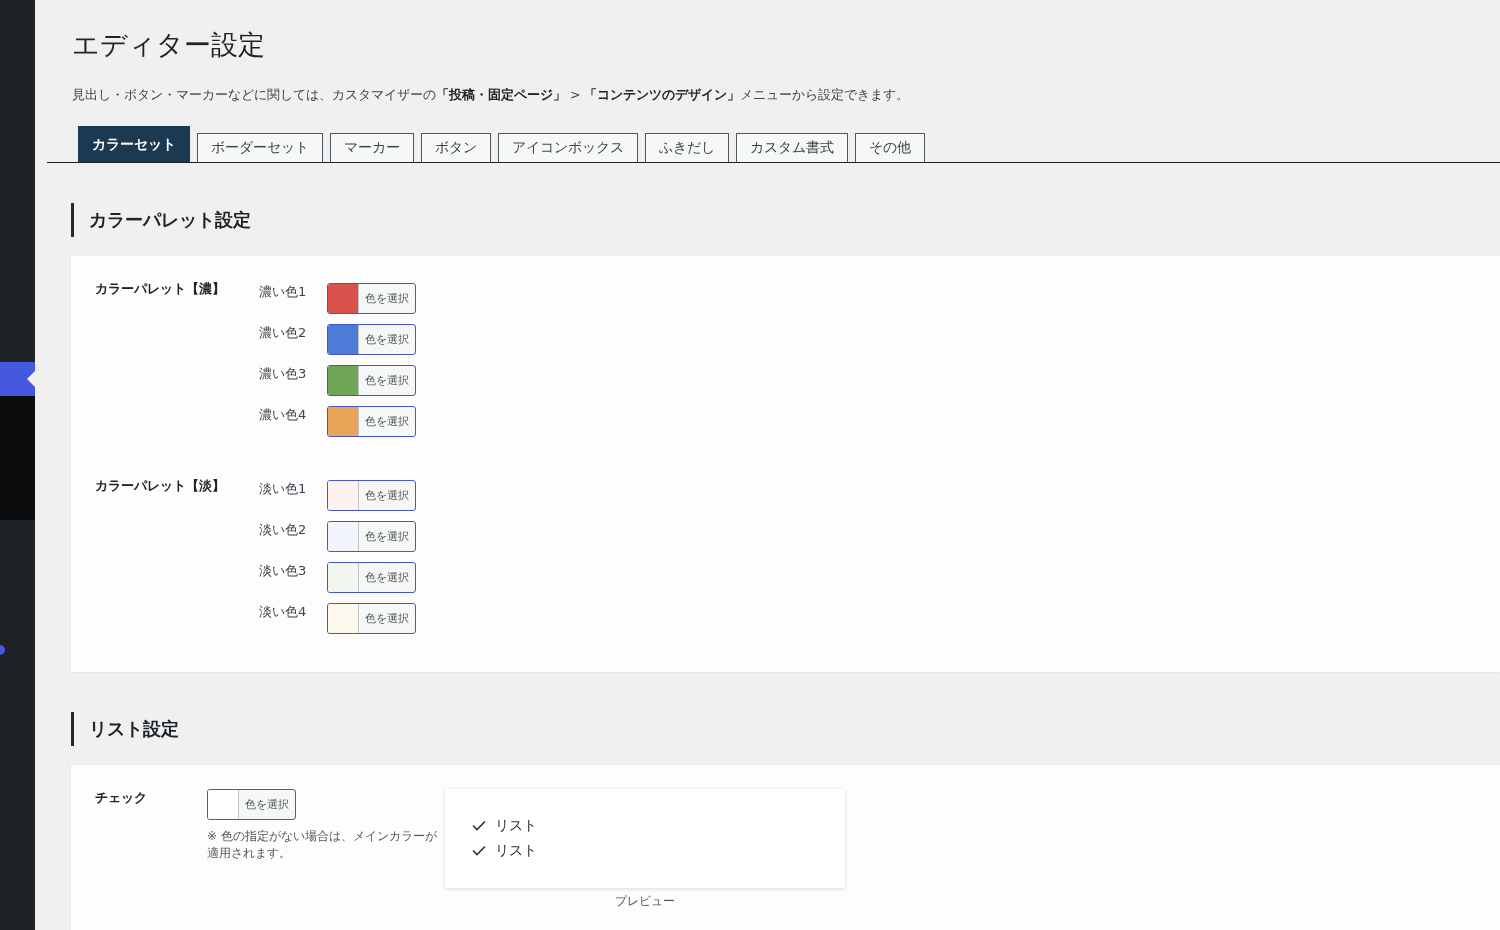 The width and height of the screenshot is (1500, 930). I want to click on field-label: 淡い色1, so click(283, 489).